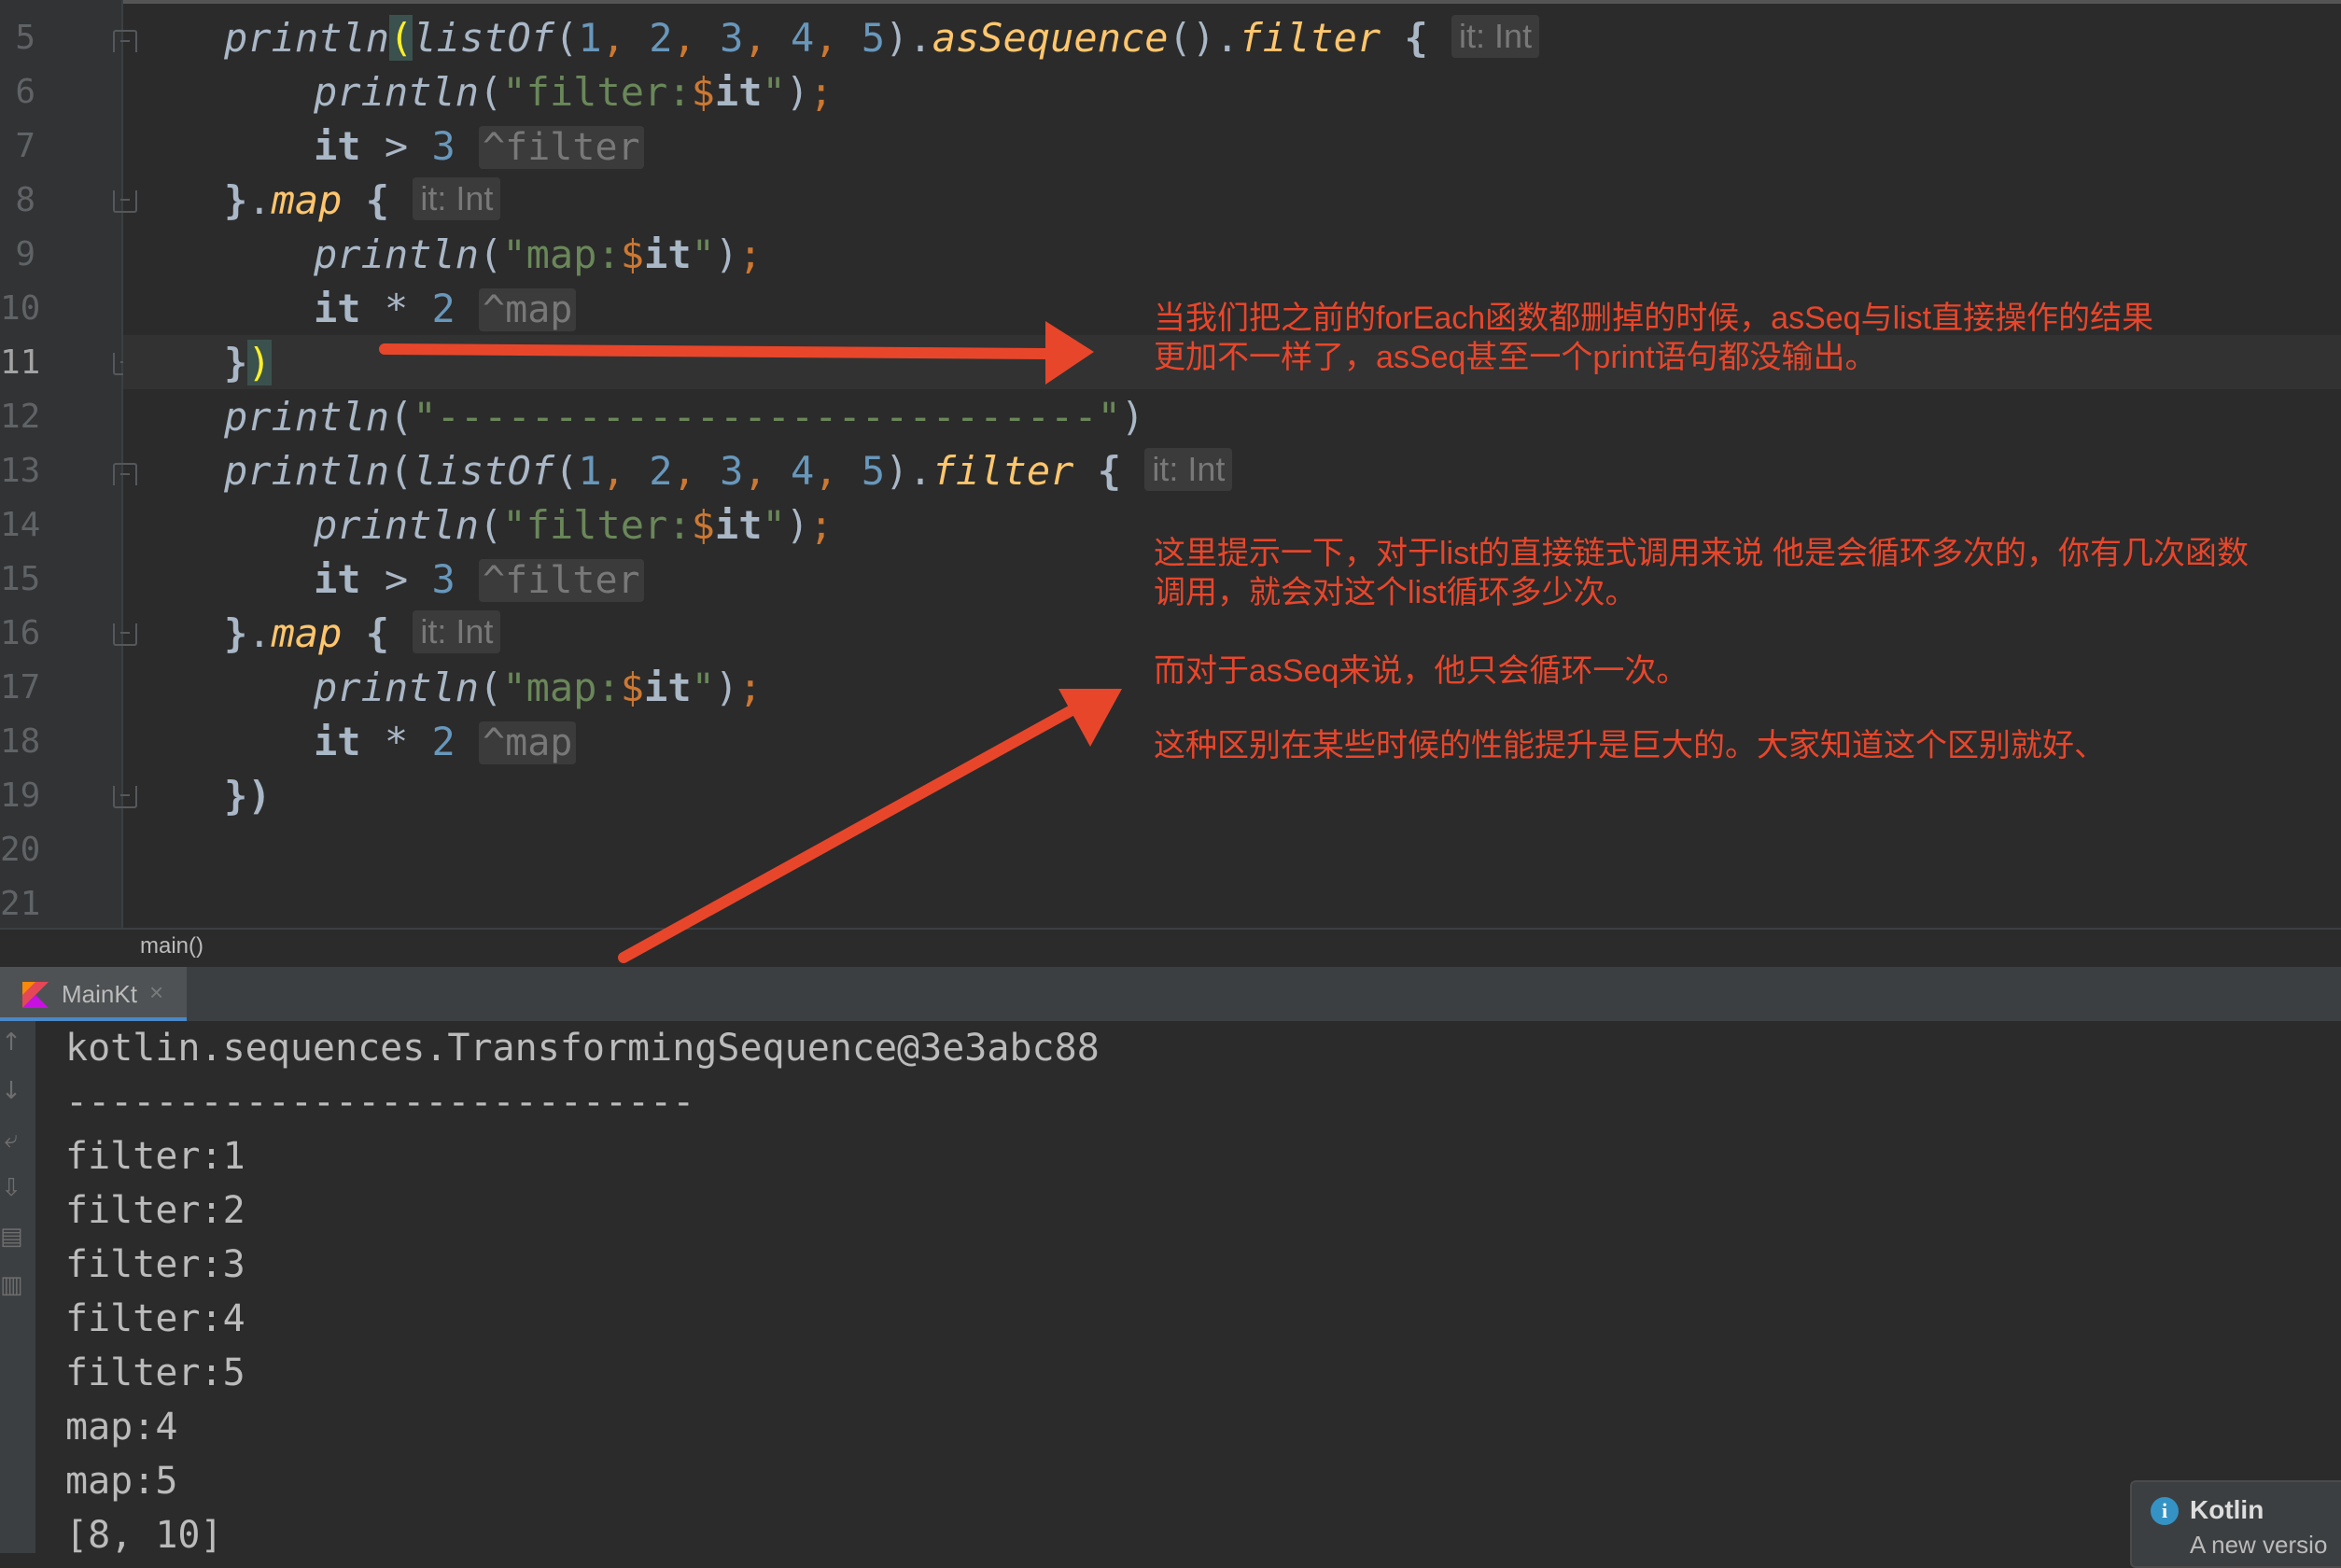 The height and width of the screenshot is (1568, 2341). I want to click on line-number: 9, so click(25, 254).